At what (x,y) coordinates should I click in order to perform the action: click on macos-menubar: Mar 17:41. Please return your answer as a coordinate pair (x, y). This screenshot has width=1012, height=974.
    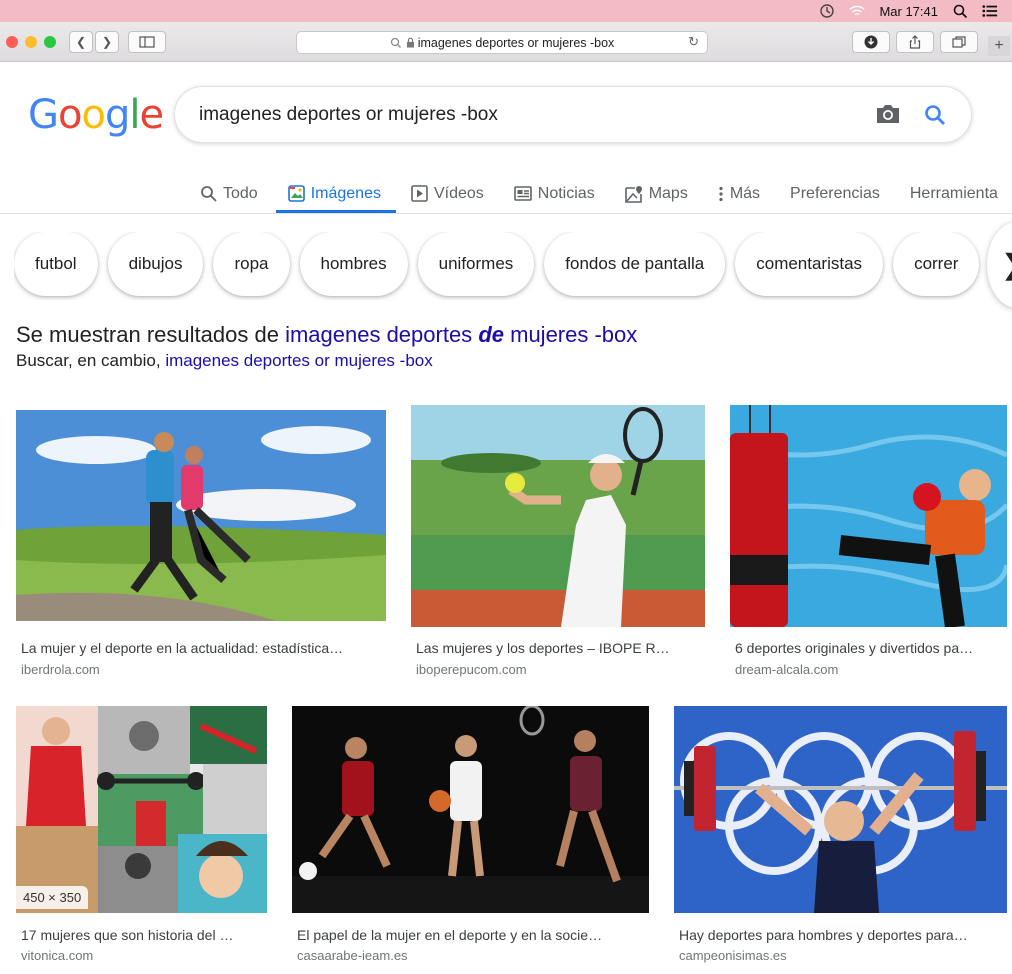
    Looking at the image, I should click on (506, 11).